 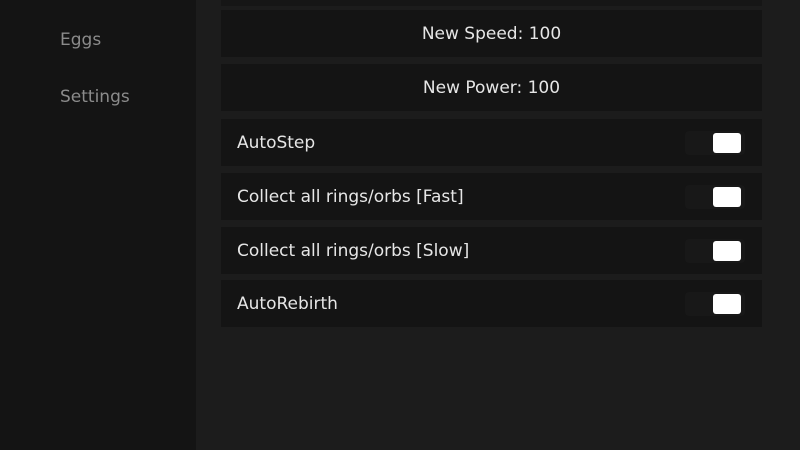 I want to click on autostep-label: AutoStep, so click(x=276, y=142).